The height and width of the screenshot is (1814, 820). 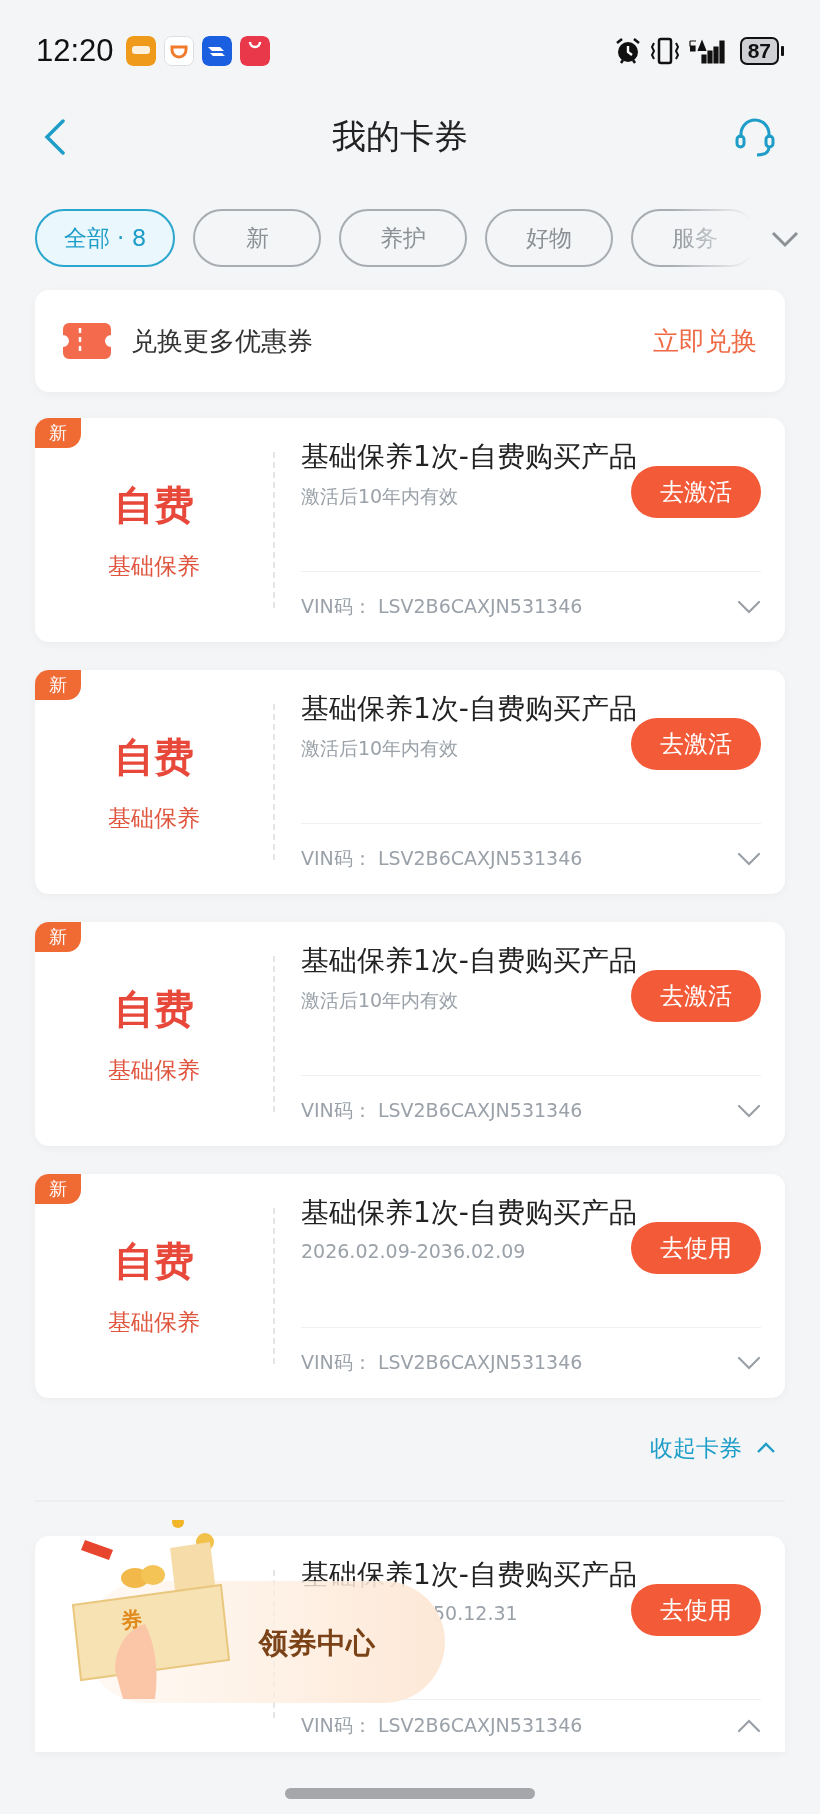 What do you see at coordinates (696, 1448) in the screenshot?
I see `collapse-link: 收起卡券` at bounding box center [696, 1448].